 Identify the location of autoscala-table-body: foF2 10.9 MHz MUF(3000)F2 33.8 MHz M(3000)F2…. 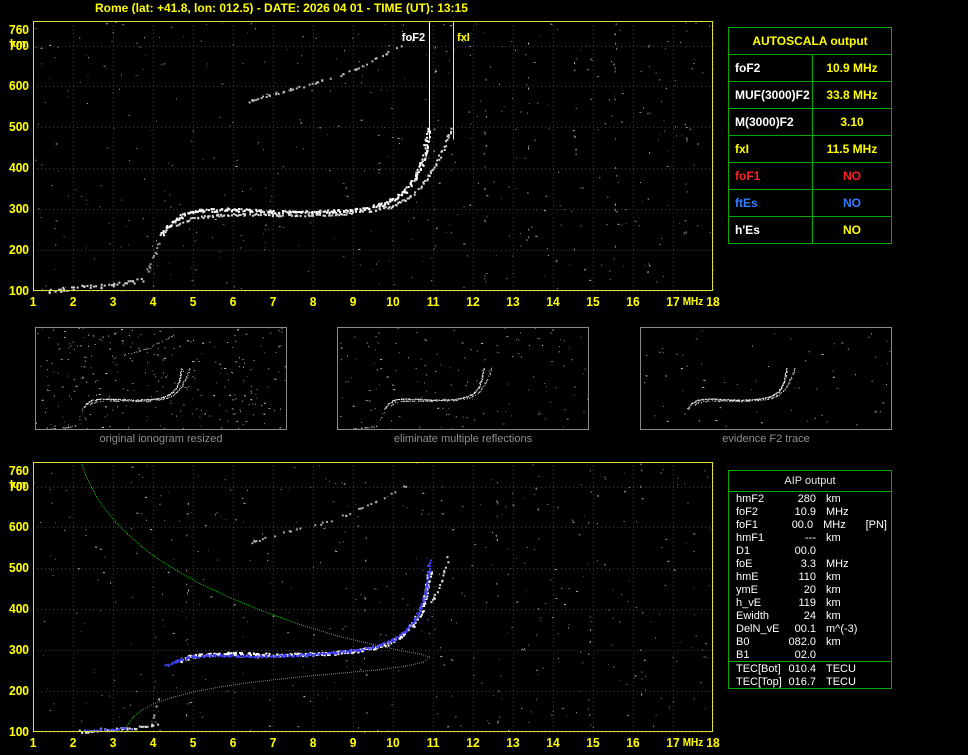
(810, 148).